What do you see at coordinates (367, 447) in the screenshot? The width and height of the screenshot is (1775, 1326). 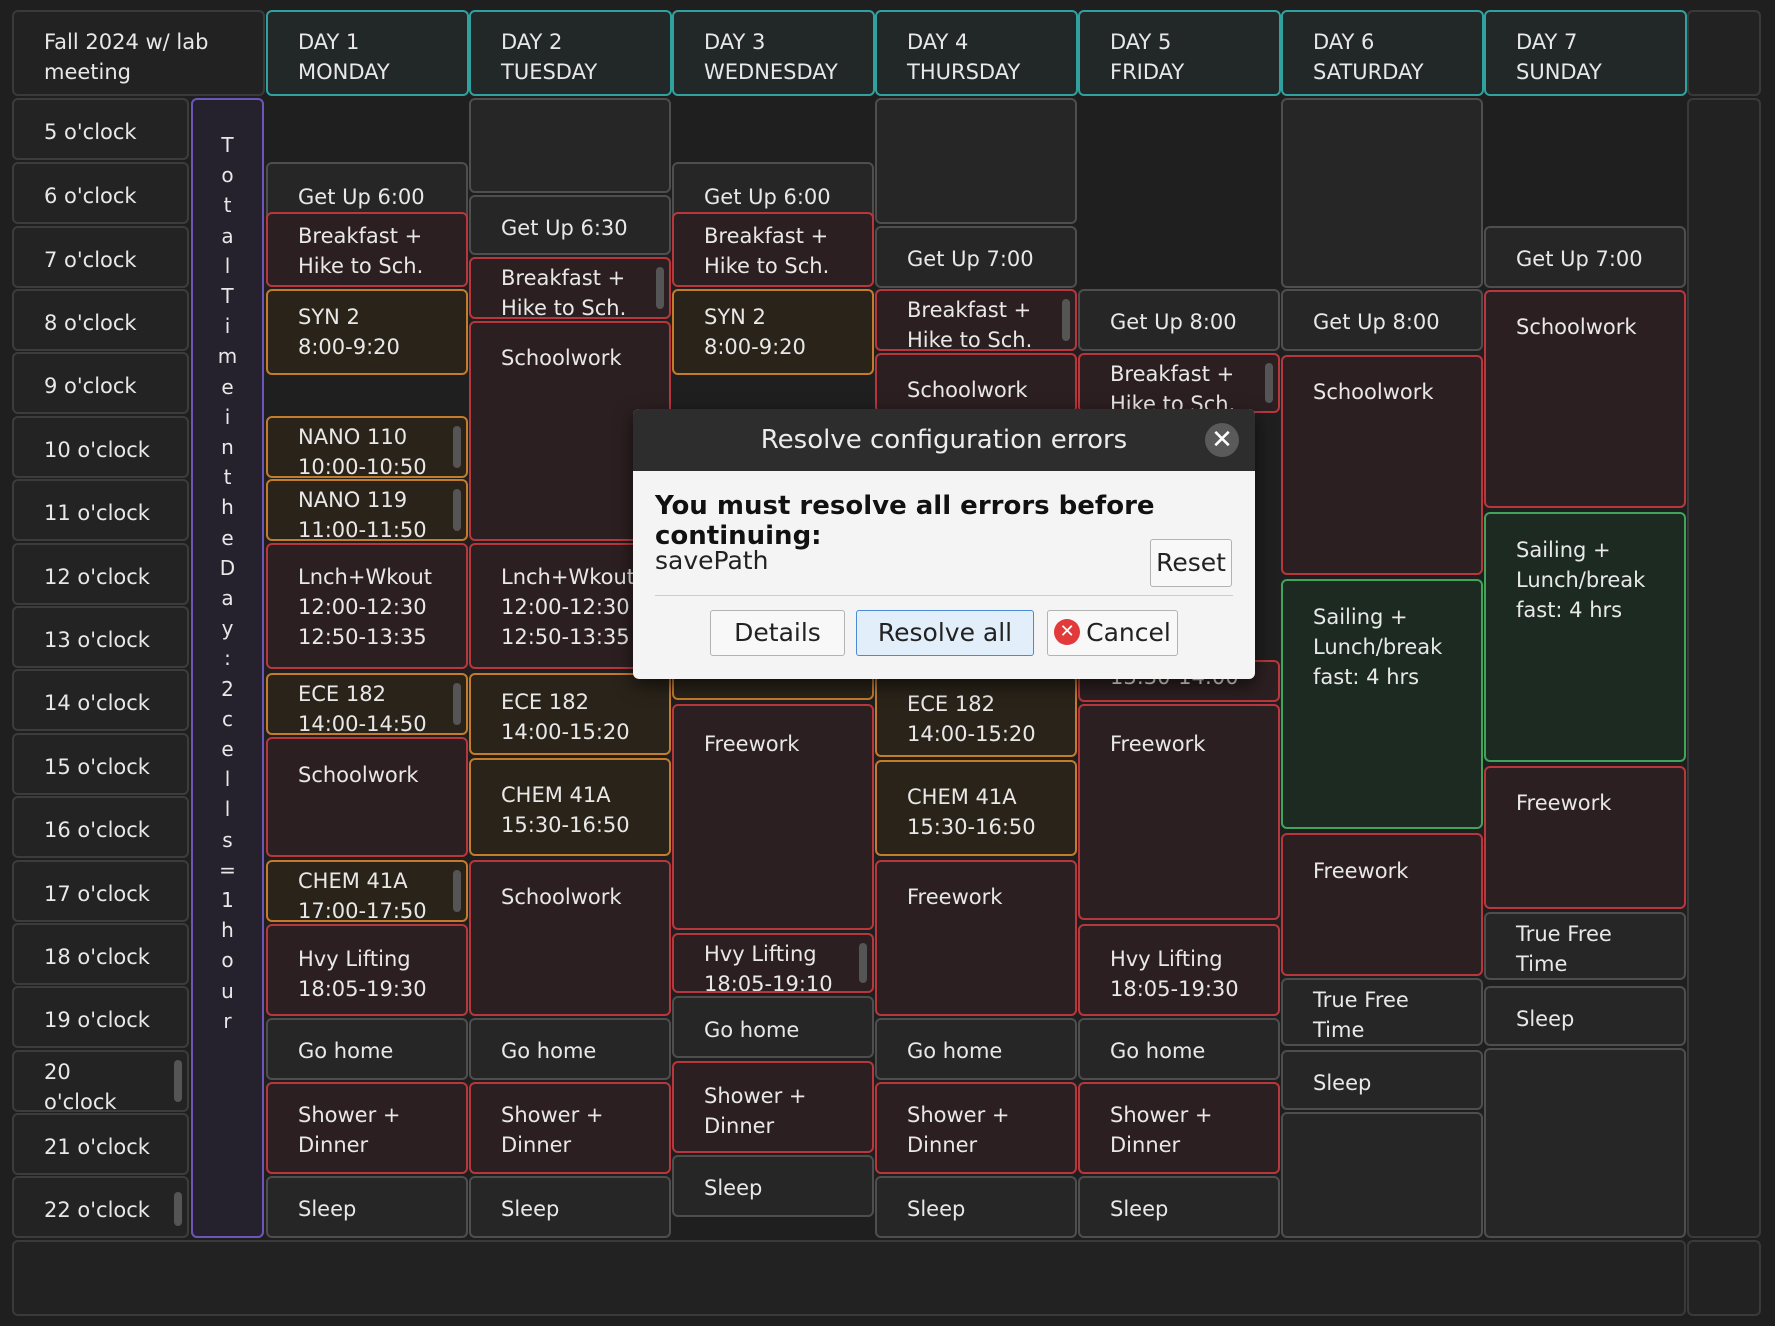 I see `event-block: NANO 110 10:00-10:50` at bounding box center [367, 447].